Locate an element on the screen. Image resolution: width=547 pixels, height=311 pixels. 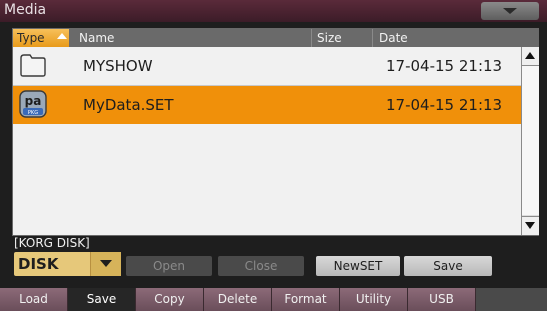
tab-copy: Copy is located at coordinates (170, 299).